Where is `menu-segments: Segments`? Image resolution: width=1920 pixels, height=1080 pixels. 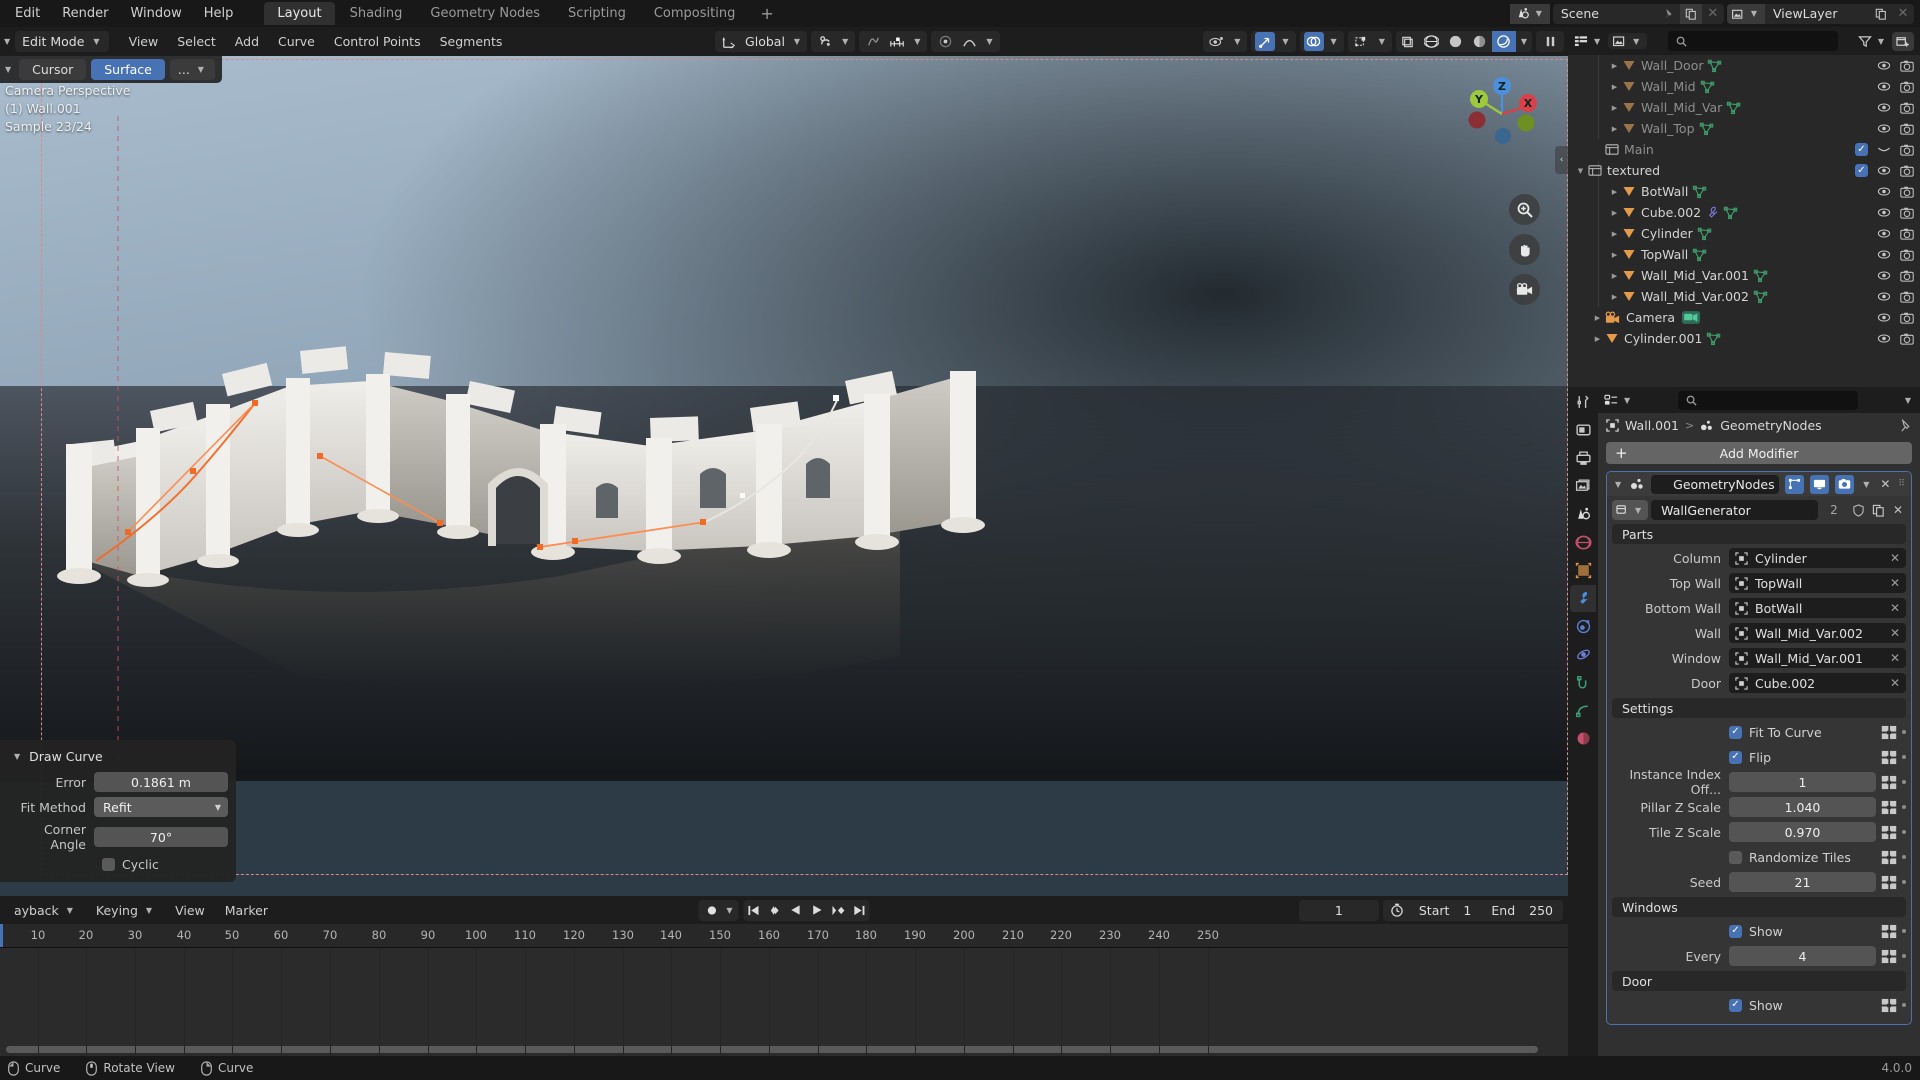 menu-segments: Segments is located at coordinates (471, 41).